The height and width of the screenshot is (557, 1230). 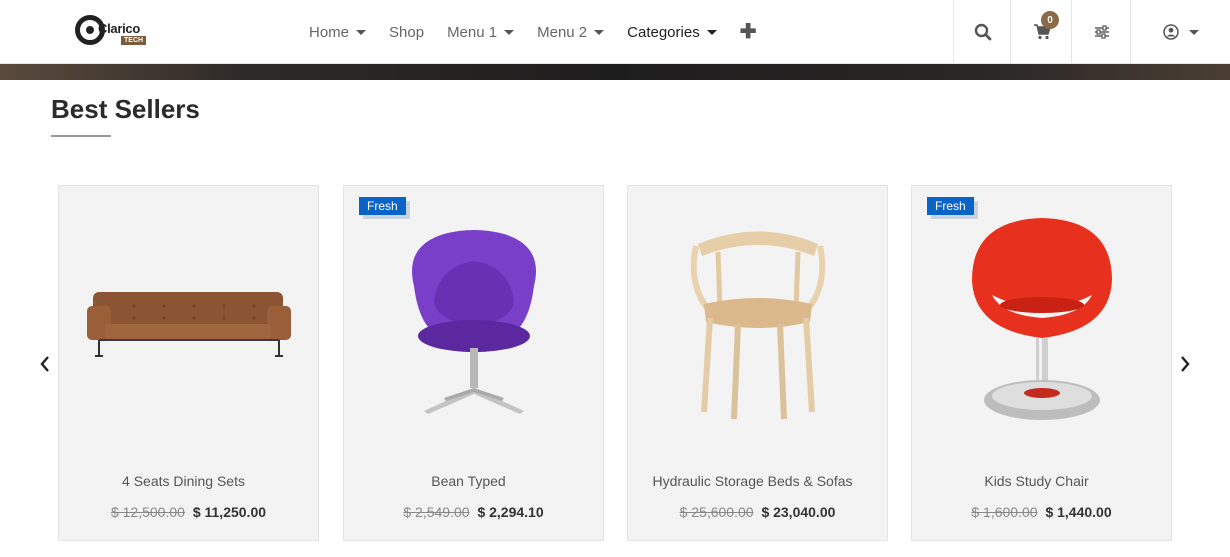 I want to click on logo-tag: TECH, so click(x=134, y=40).